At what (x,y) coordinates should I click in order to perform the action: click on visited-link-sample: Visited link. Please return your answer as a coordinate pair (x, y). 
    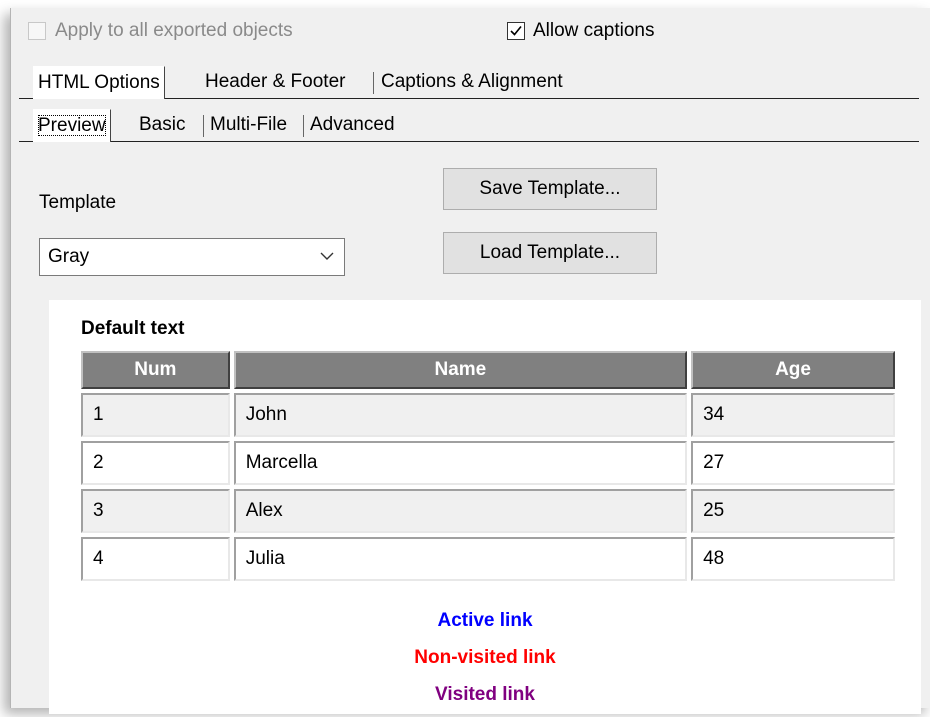
    Looking at the image, I should click on (485, 694).